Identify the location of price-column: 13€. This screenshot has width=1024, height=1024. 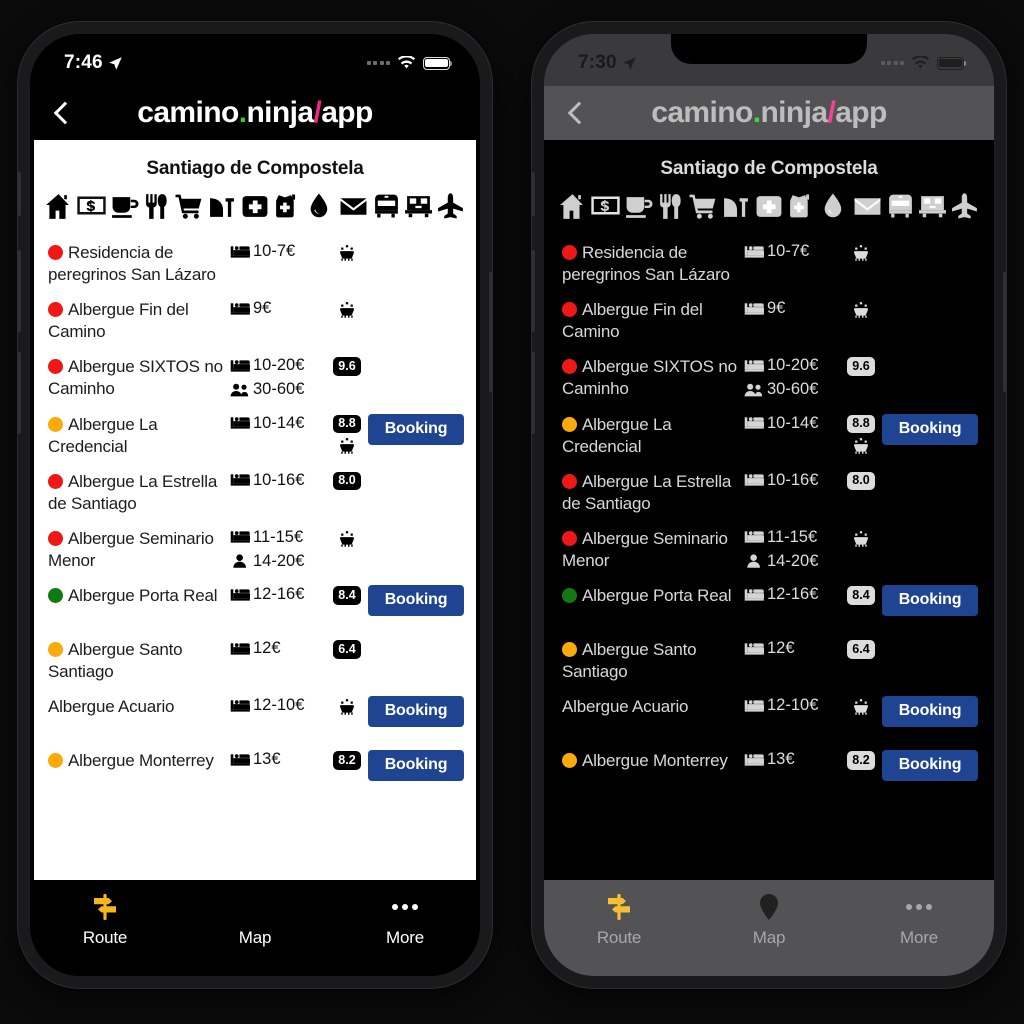
(792, 759).